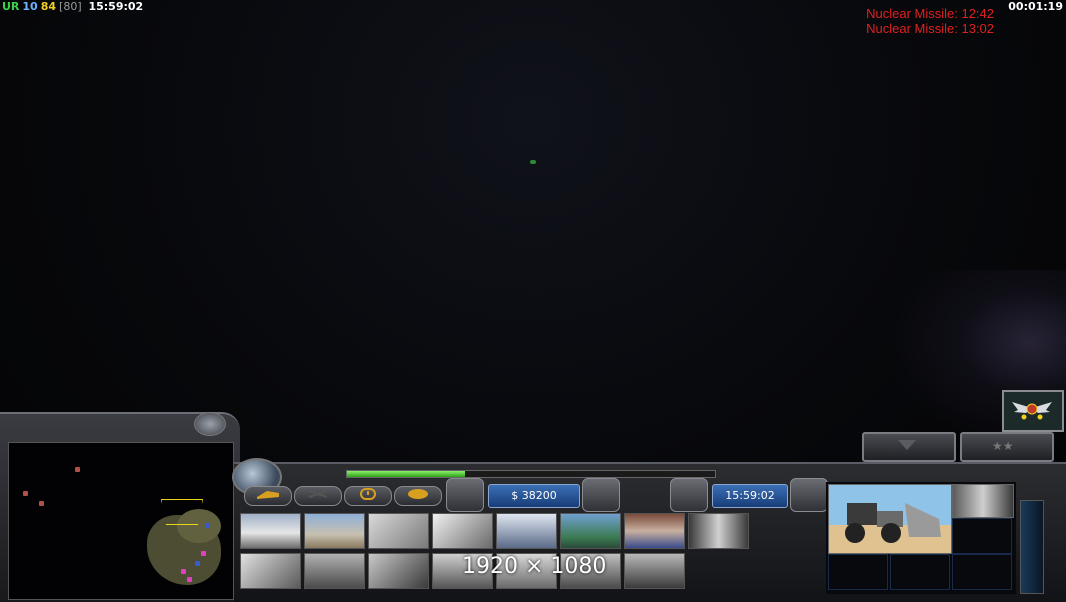 The width and height of the screenshot is (1066, 602). Describe the element at coordinates (590, 531) in the screenshot. I see `build-sam-site` at that location.